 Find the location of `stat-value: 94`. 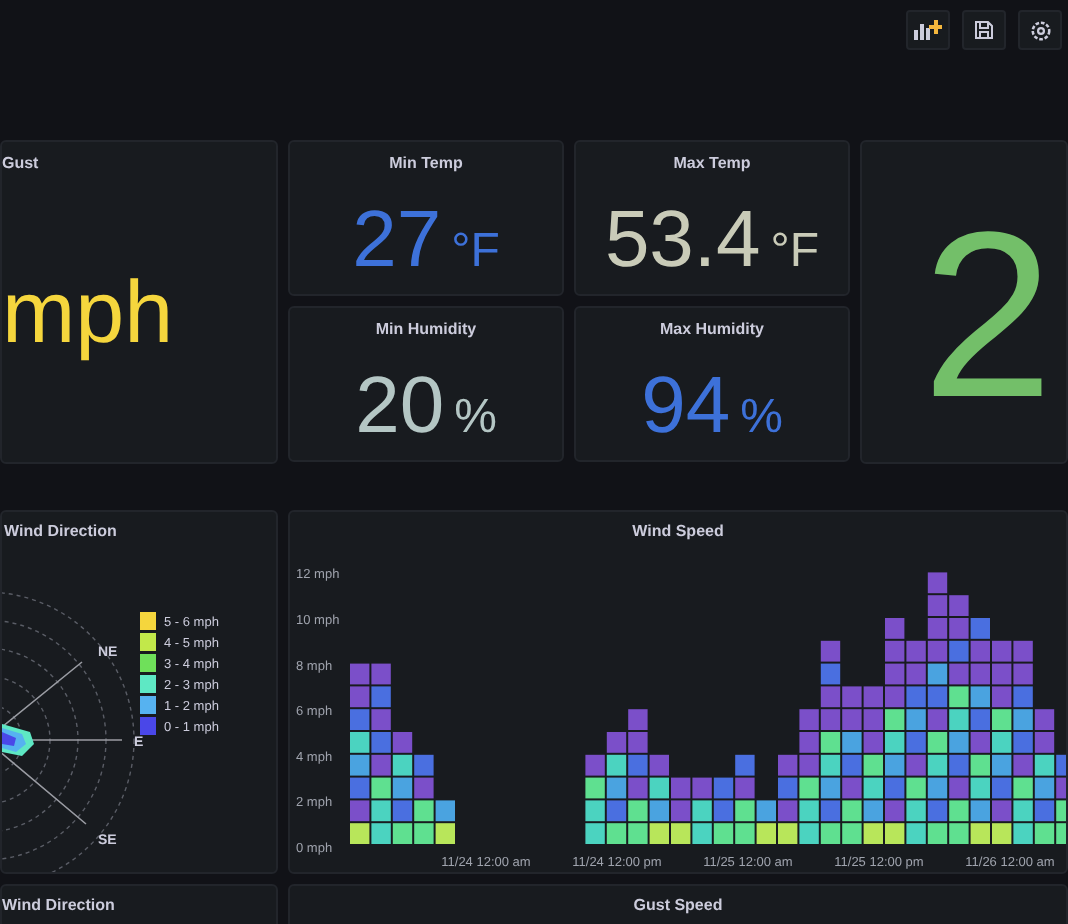

stat-value: 94 is located at coordinates (686, 406).